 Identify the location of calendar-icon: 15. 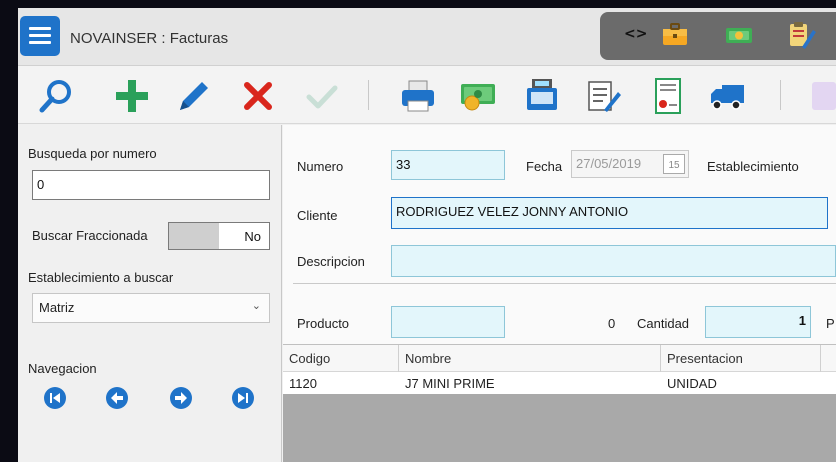
(674, 164).